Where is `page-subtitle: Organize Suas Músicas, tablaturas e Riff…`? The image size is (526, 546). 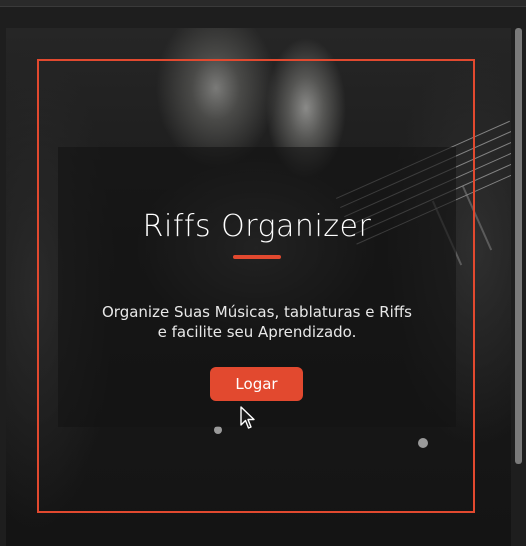 page-subtitle: Organize Suas Músicas, tablaturas e Riff… is located at coordinates (257, 322).